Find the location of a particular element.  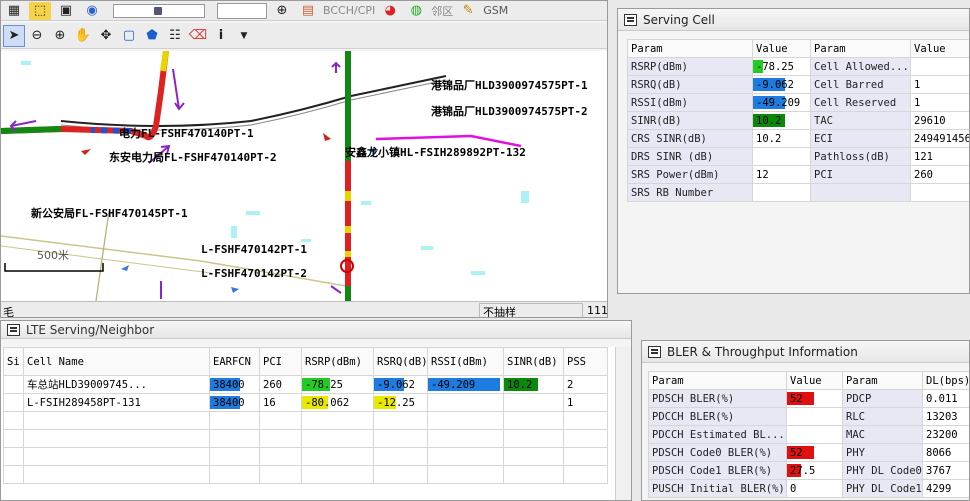

table-row: PDSCH Code1 BLER(%) 27.5 PHY DL Code0 3767 is located at coordinates (808, 470).